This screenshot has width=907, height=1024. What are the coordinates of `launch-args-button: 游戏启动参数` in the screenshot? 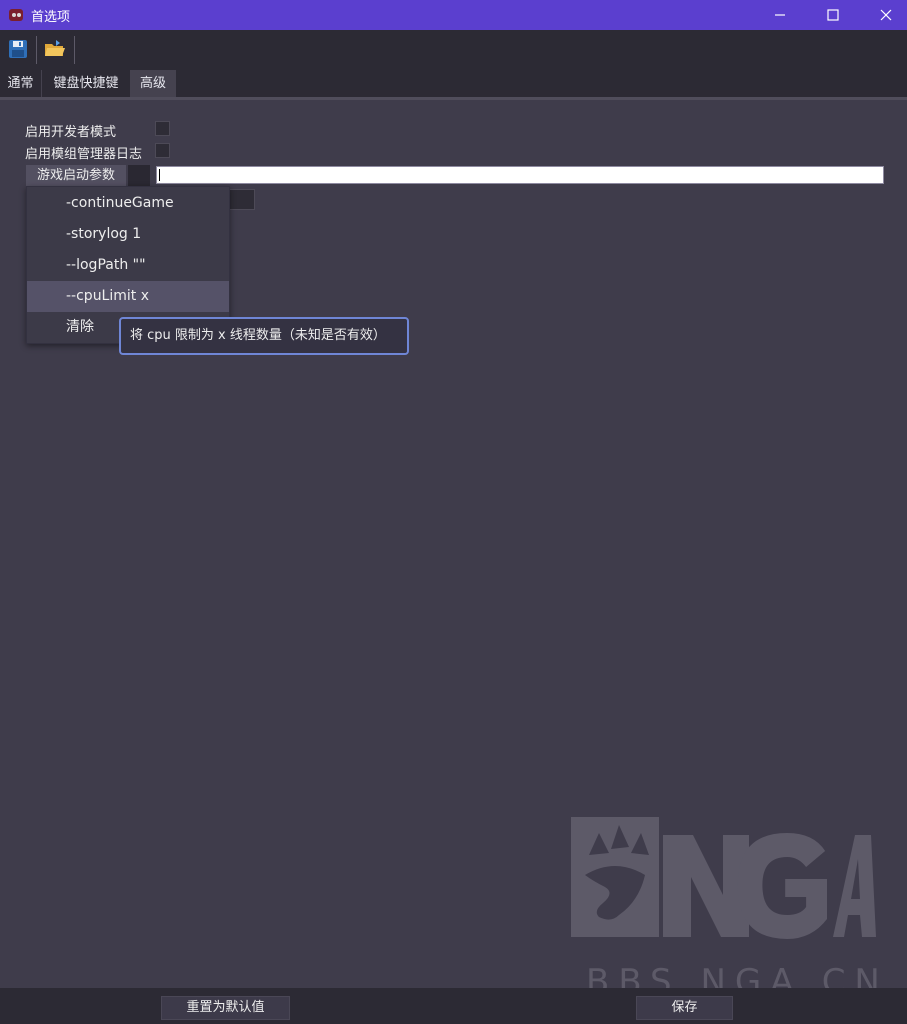 It's located at (76, 176).